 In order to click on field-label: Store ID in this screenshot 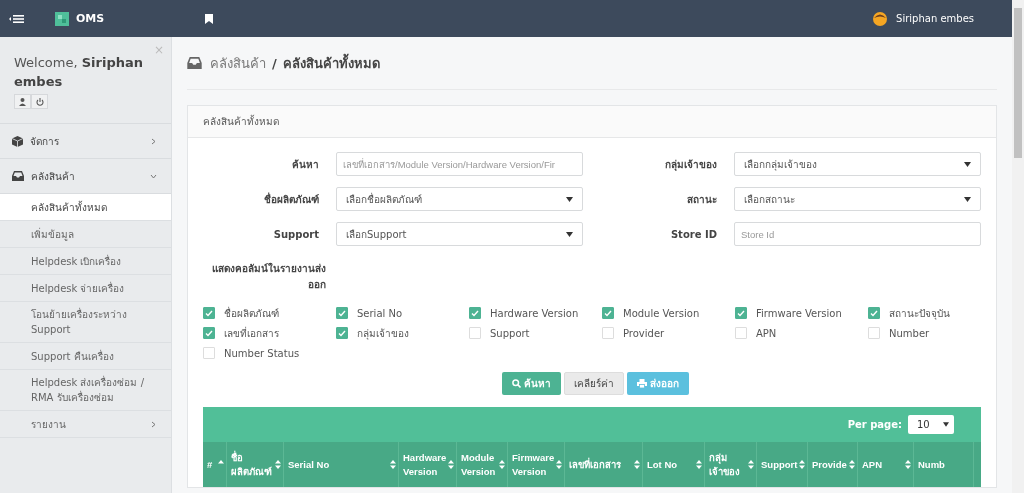, I will do `click(693, 234)`.